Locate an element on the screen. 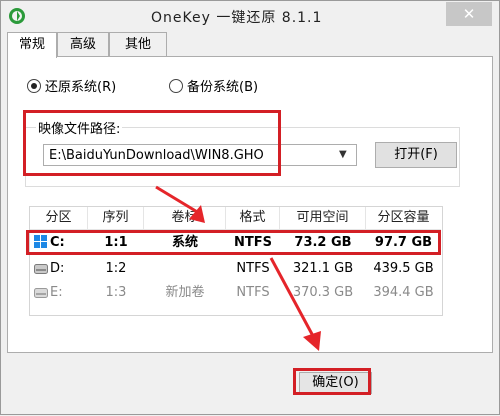  title-bar: OneKey 一键还原 8.1.1 ✕ is located at coordinates (250, 16).